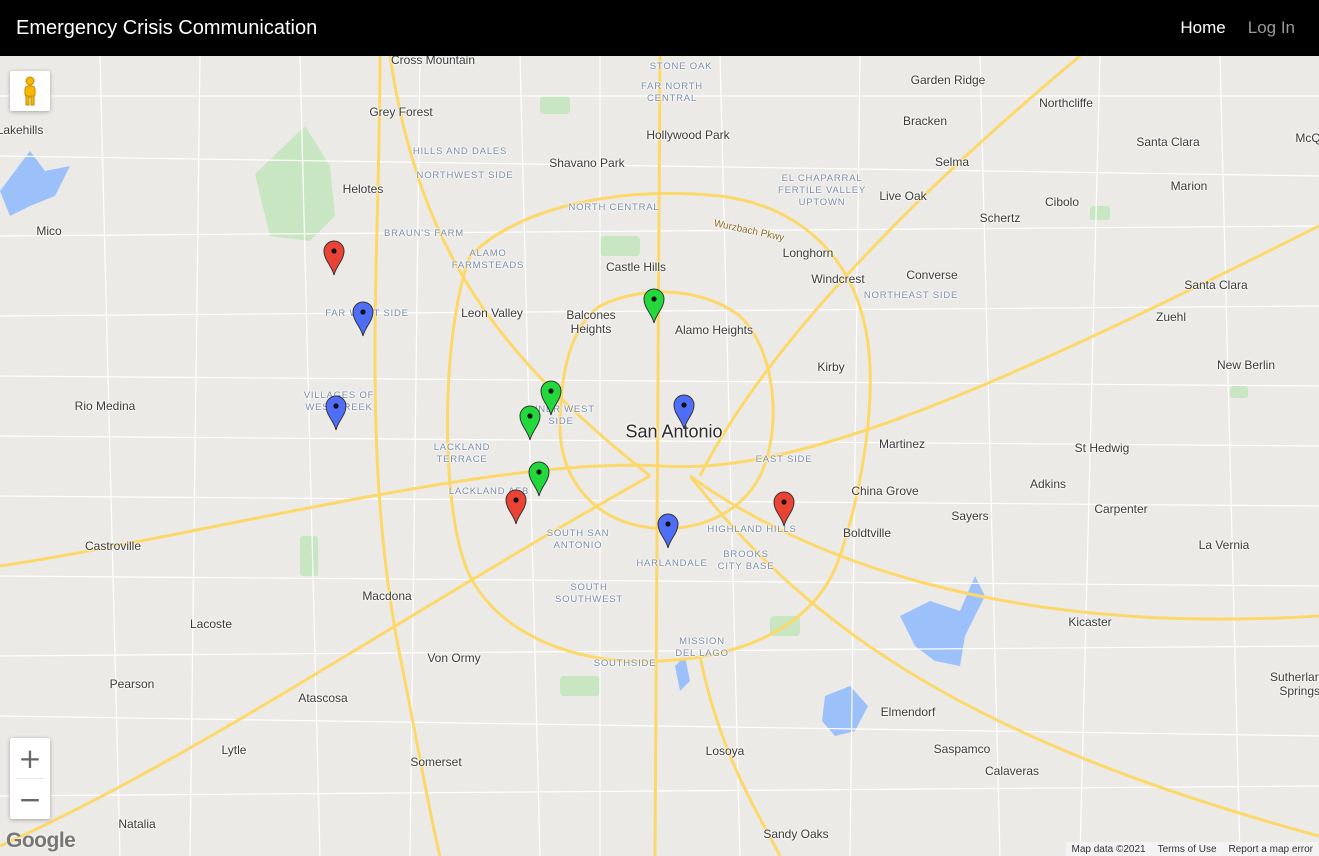  Describe the element at coordinates (831, 367) in the screenshot. I see `map-label: Kirby` at that location.